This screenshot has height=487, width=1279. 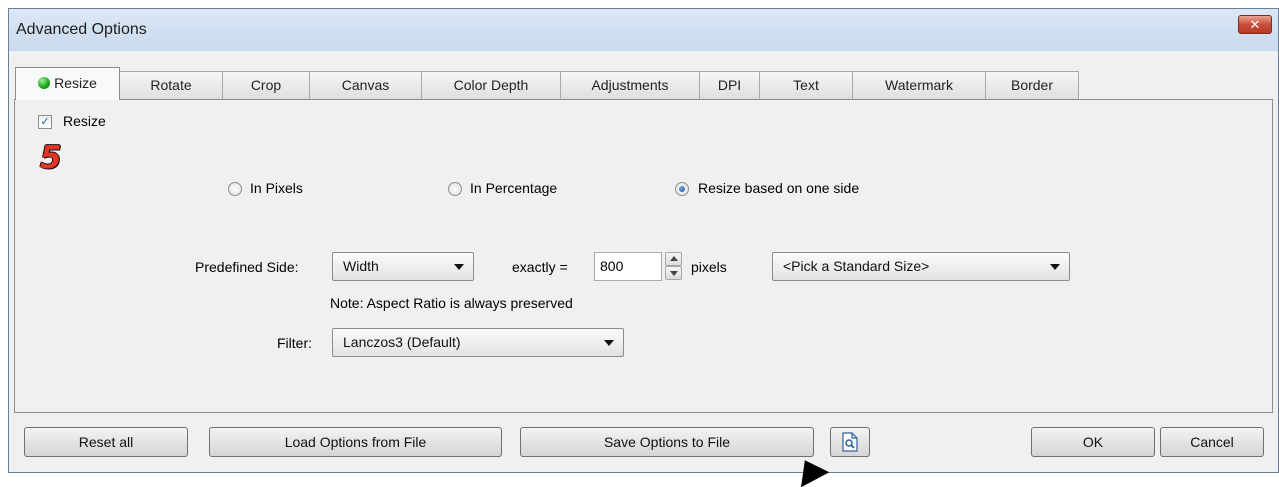 I want to click on filter-label: Filter:, so click(x=294, y=343).